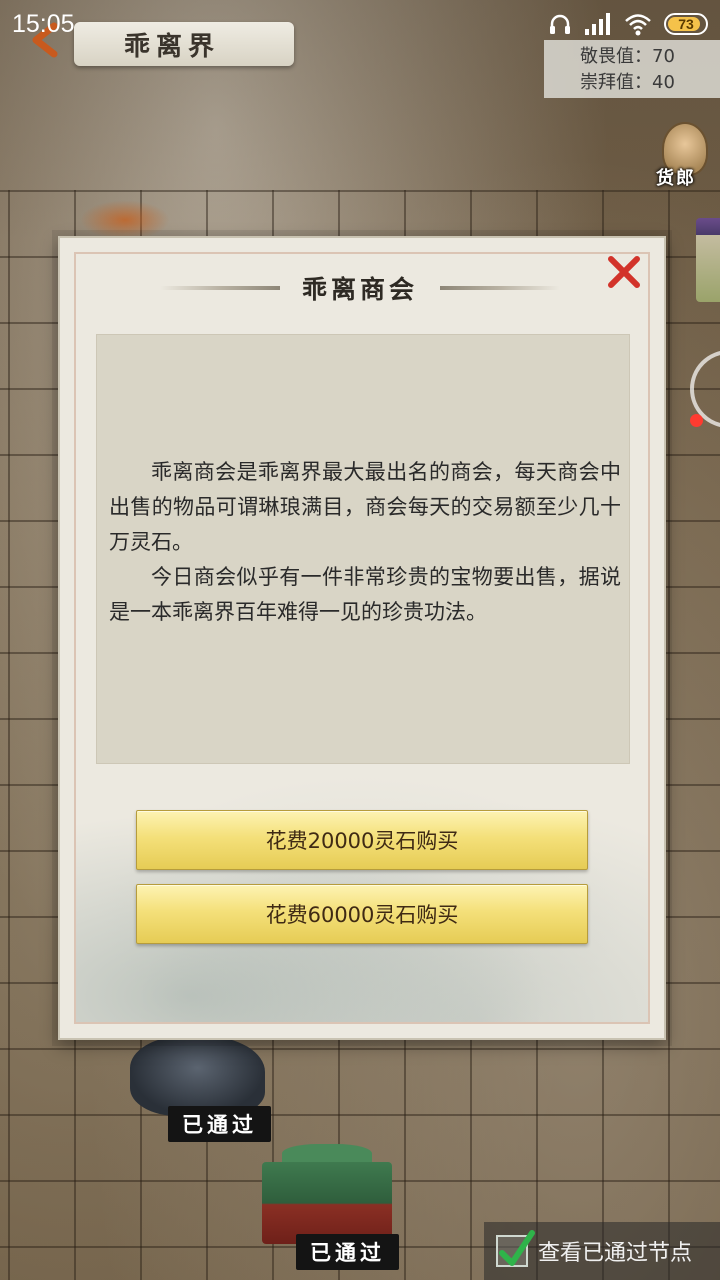 This screenshot has height=1280, width=720. I want to click on signal-icon, so click(598, 24).